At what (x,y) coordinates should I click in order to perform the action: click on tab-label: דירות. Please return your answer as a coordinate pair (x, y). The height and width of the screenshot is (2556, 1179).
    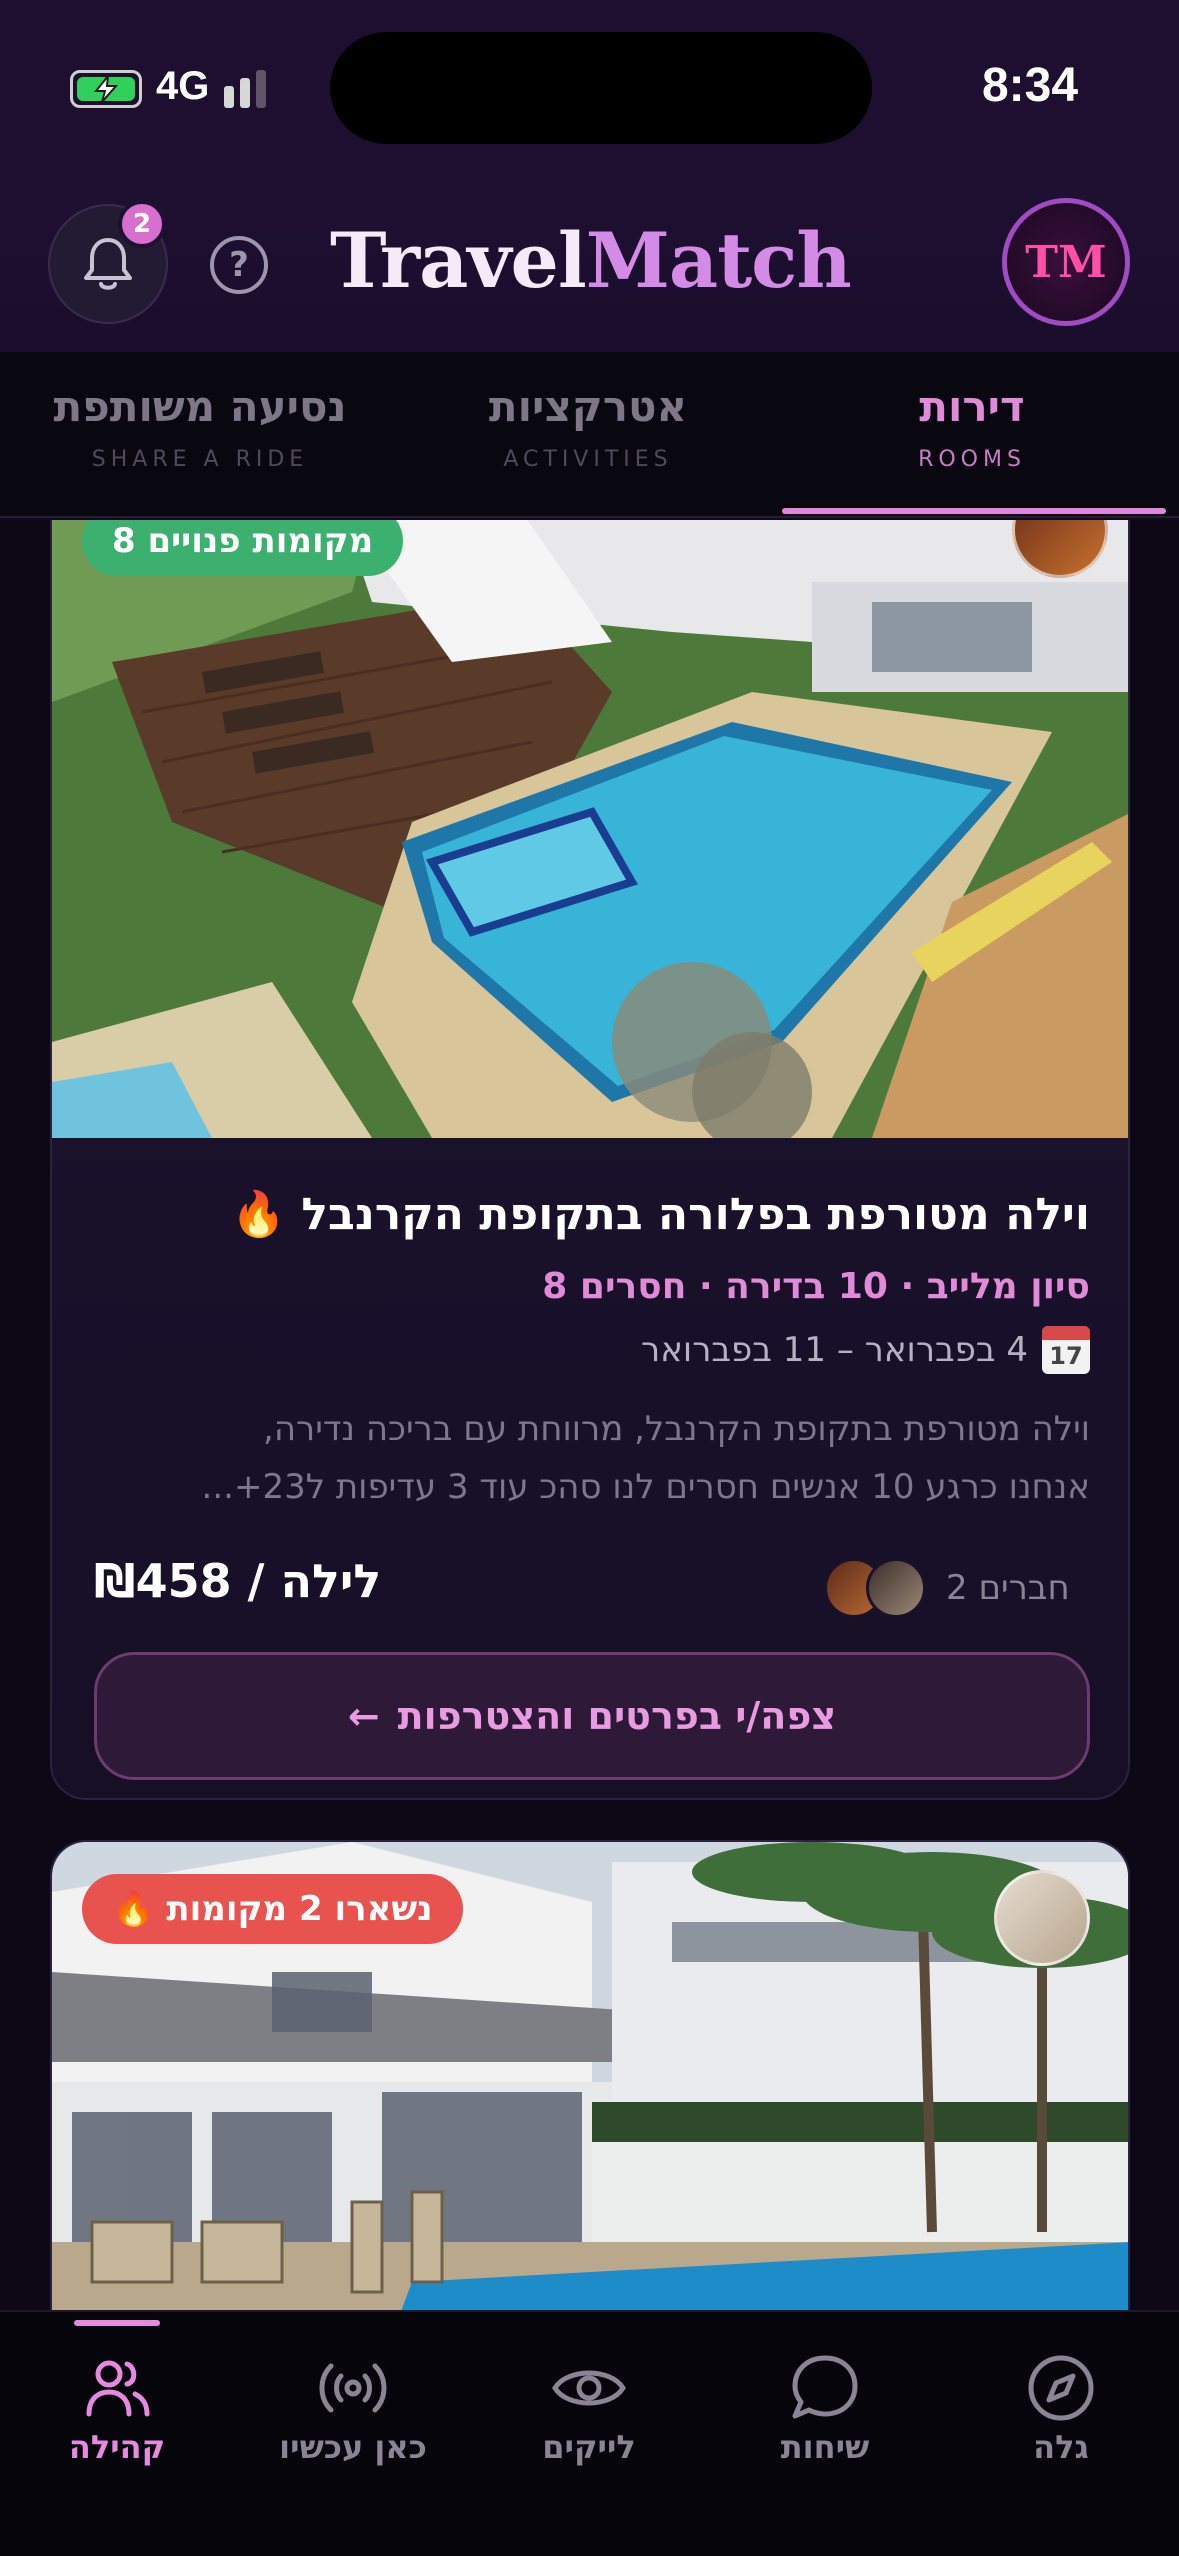
    Looking at the image, I should click on (972, 406).